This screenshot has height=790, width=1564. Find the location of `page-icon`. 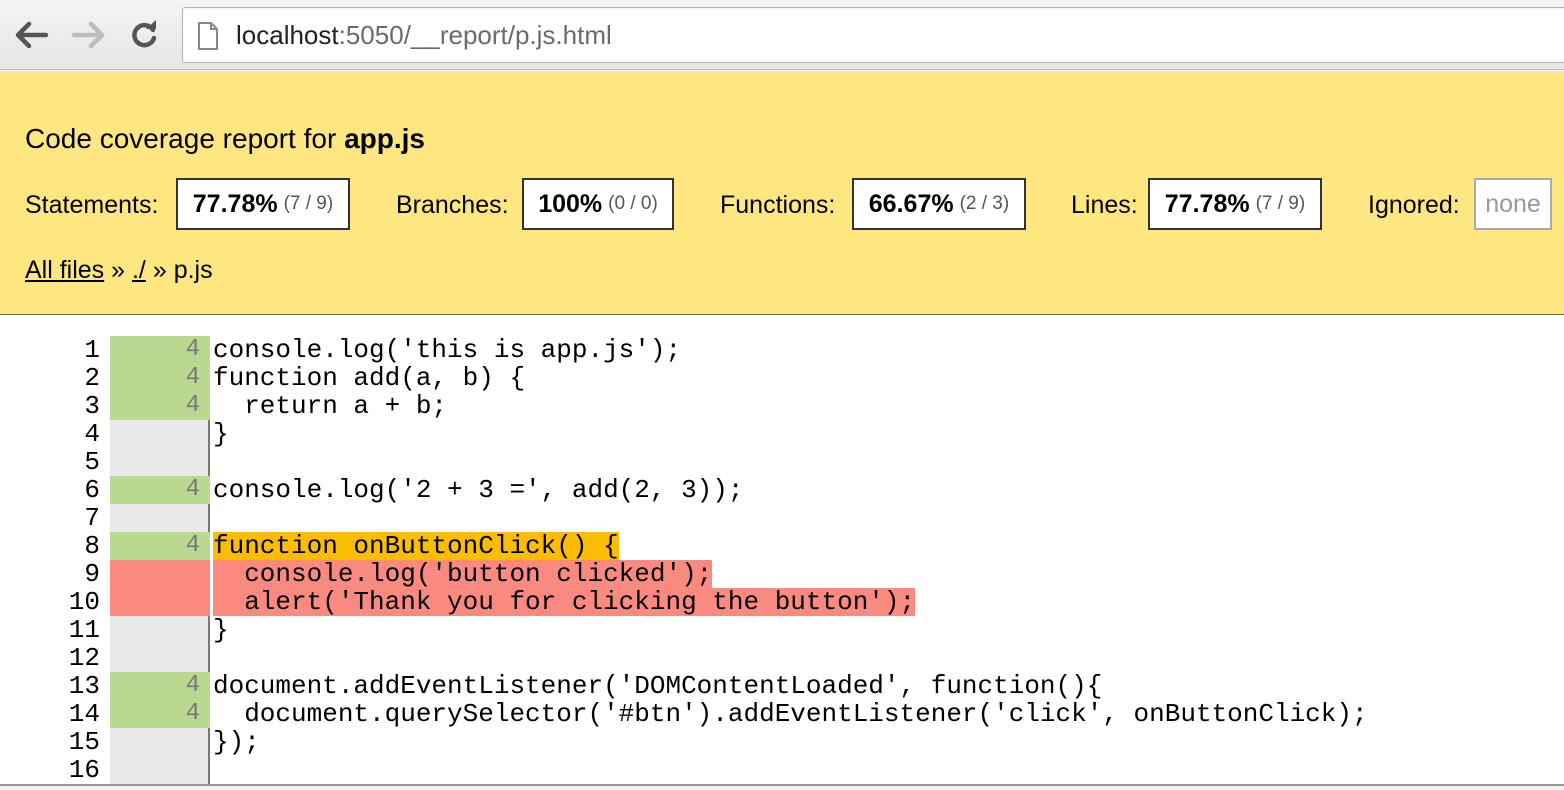

page-icon is located at coordinates (208, 36).